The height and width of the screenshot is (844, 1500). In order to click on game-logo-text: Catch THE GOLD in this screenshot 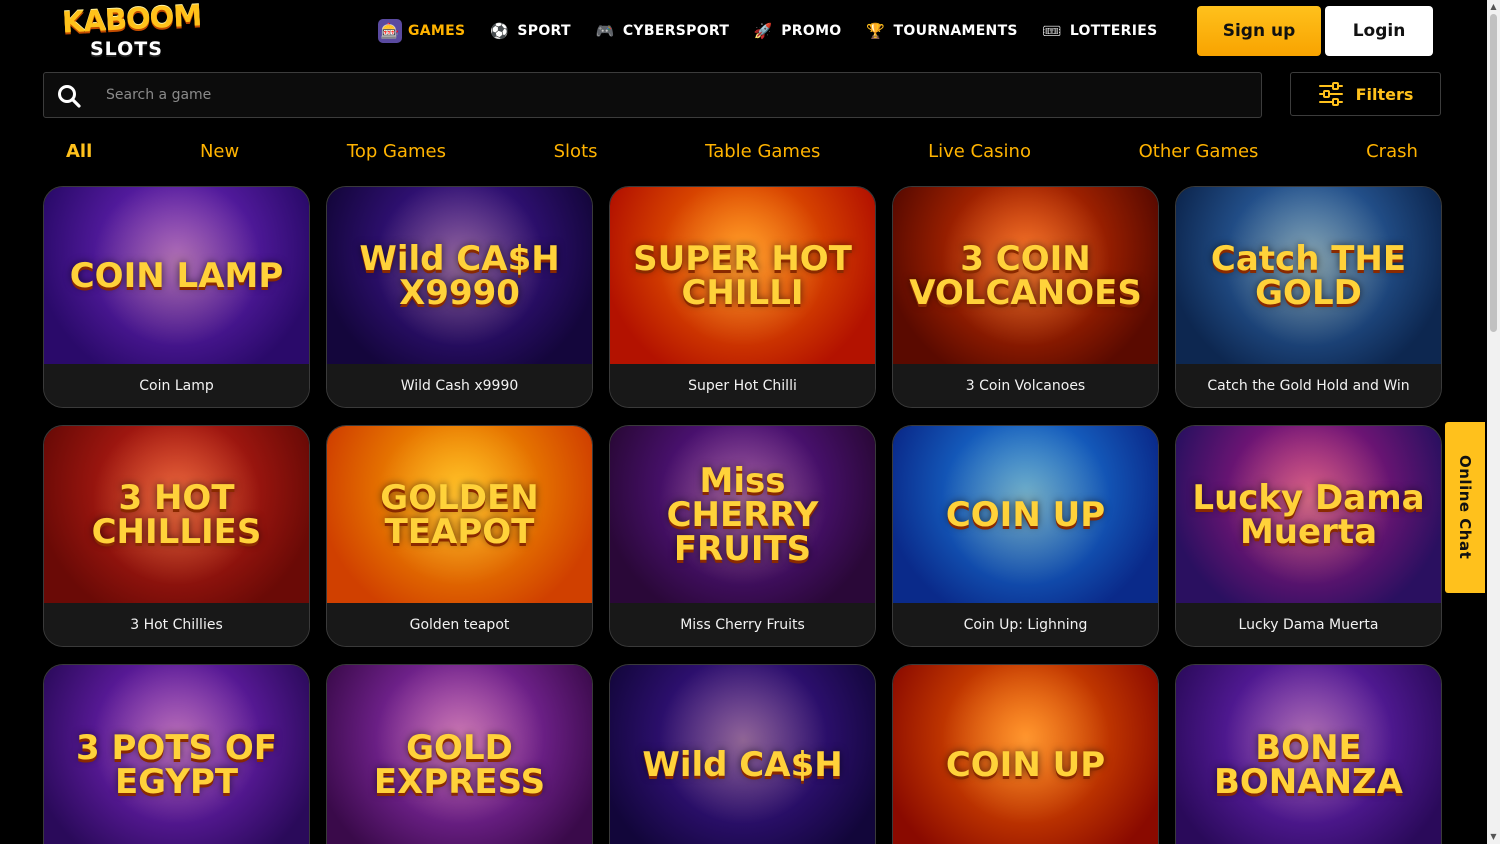, I will do `click(1308, 275)`.